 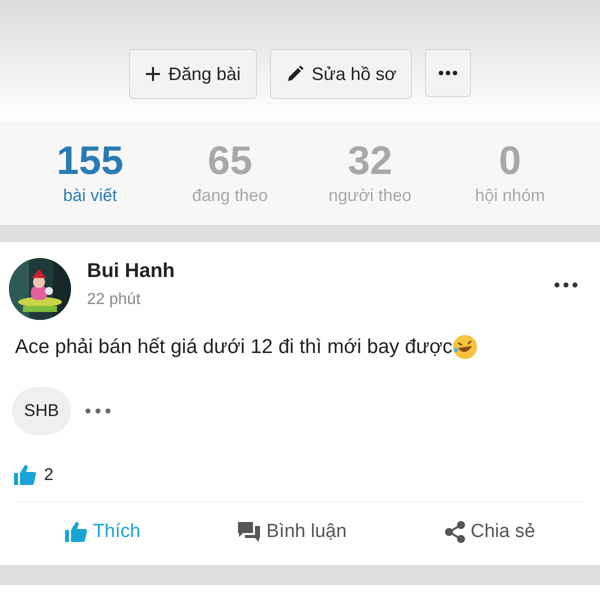 What do you see at coordinates (292, 532) in the screenshot?
I see `comment-button: Bình luận` at bounding box center [292, 532].